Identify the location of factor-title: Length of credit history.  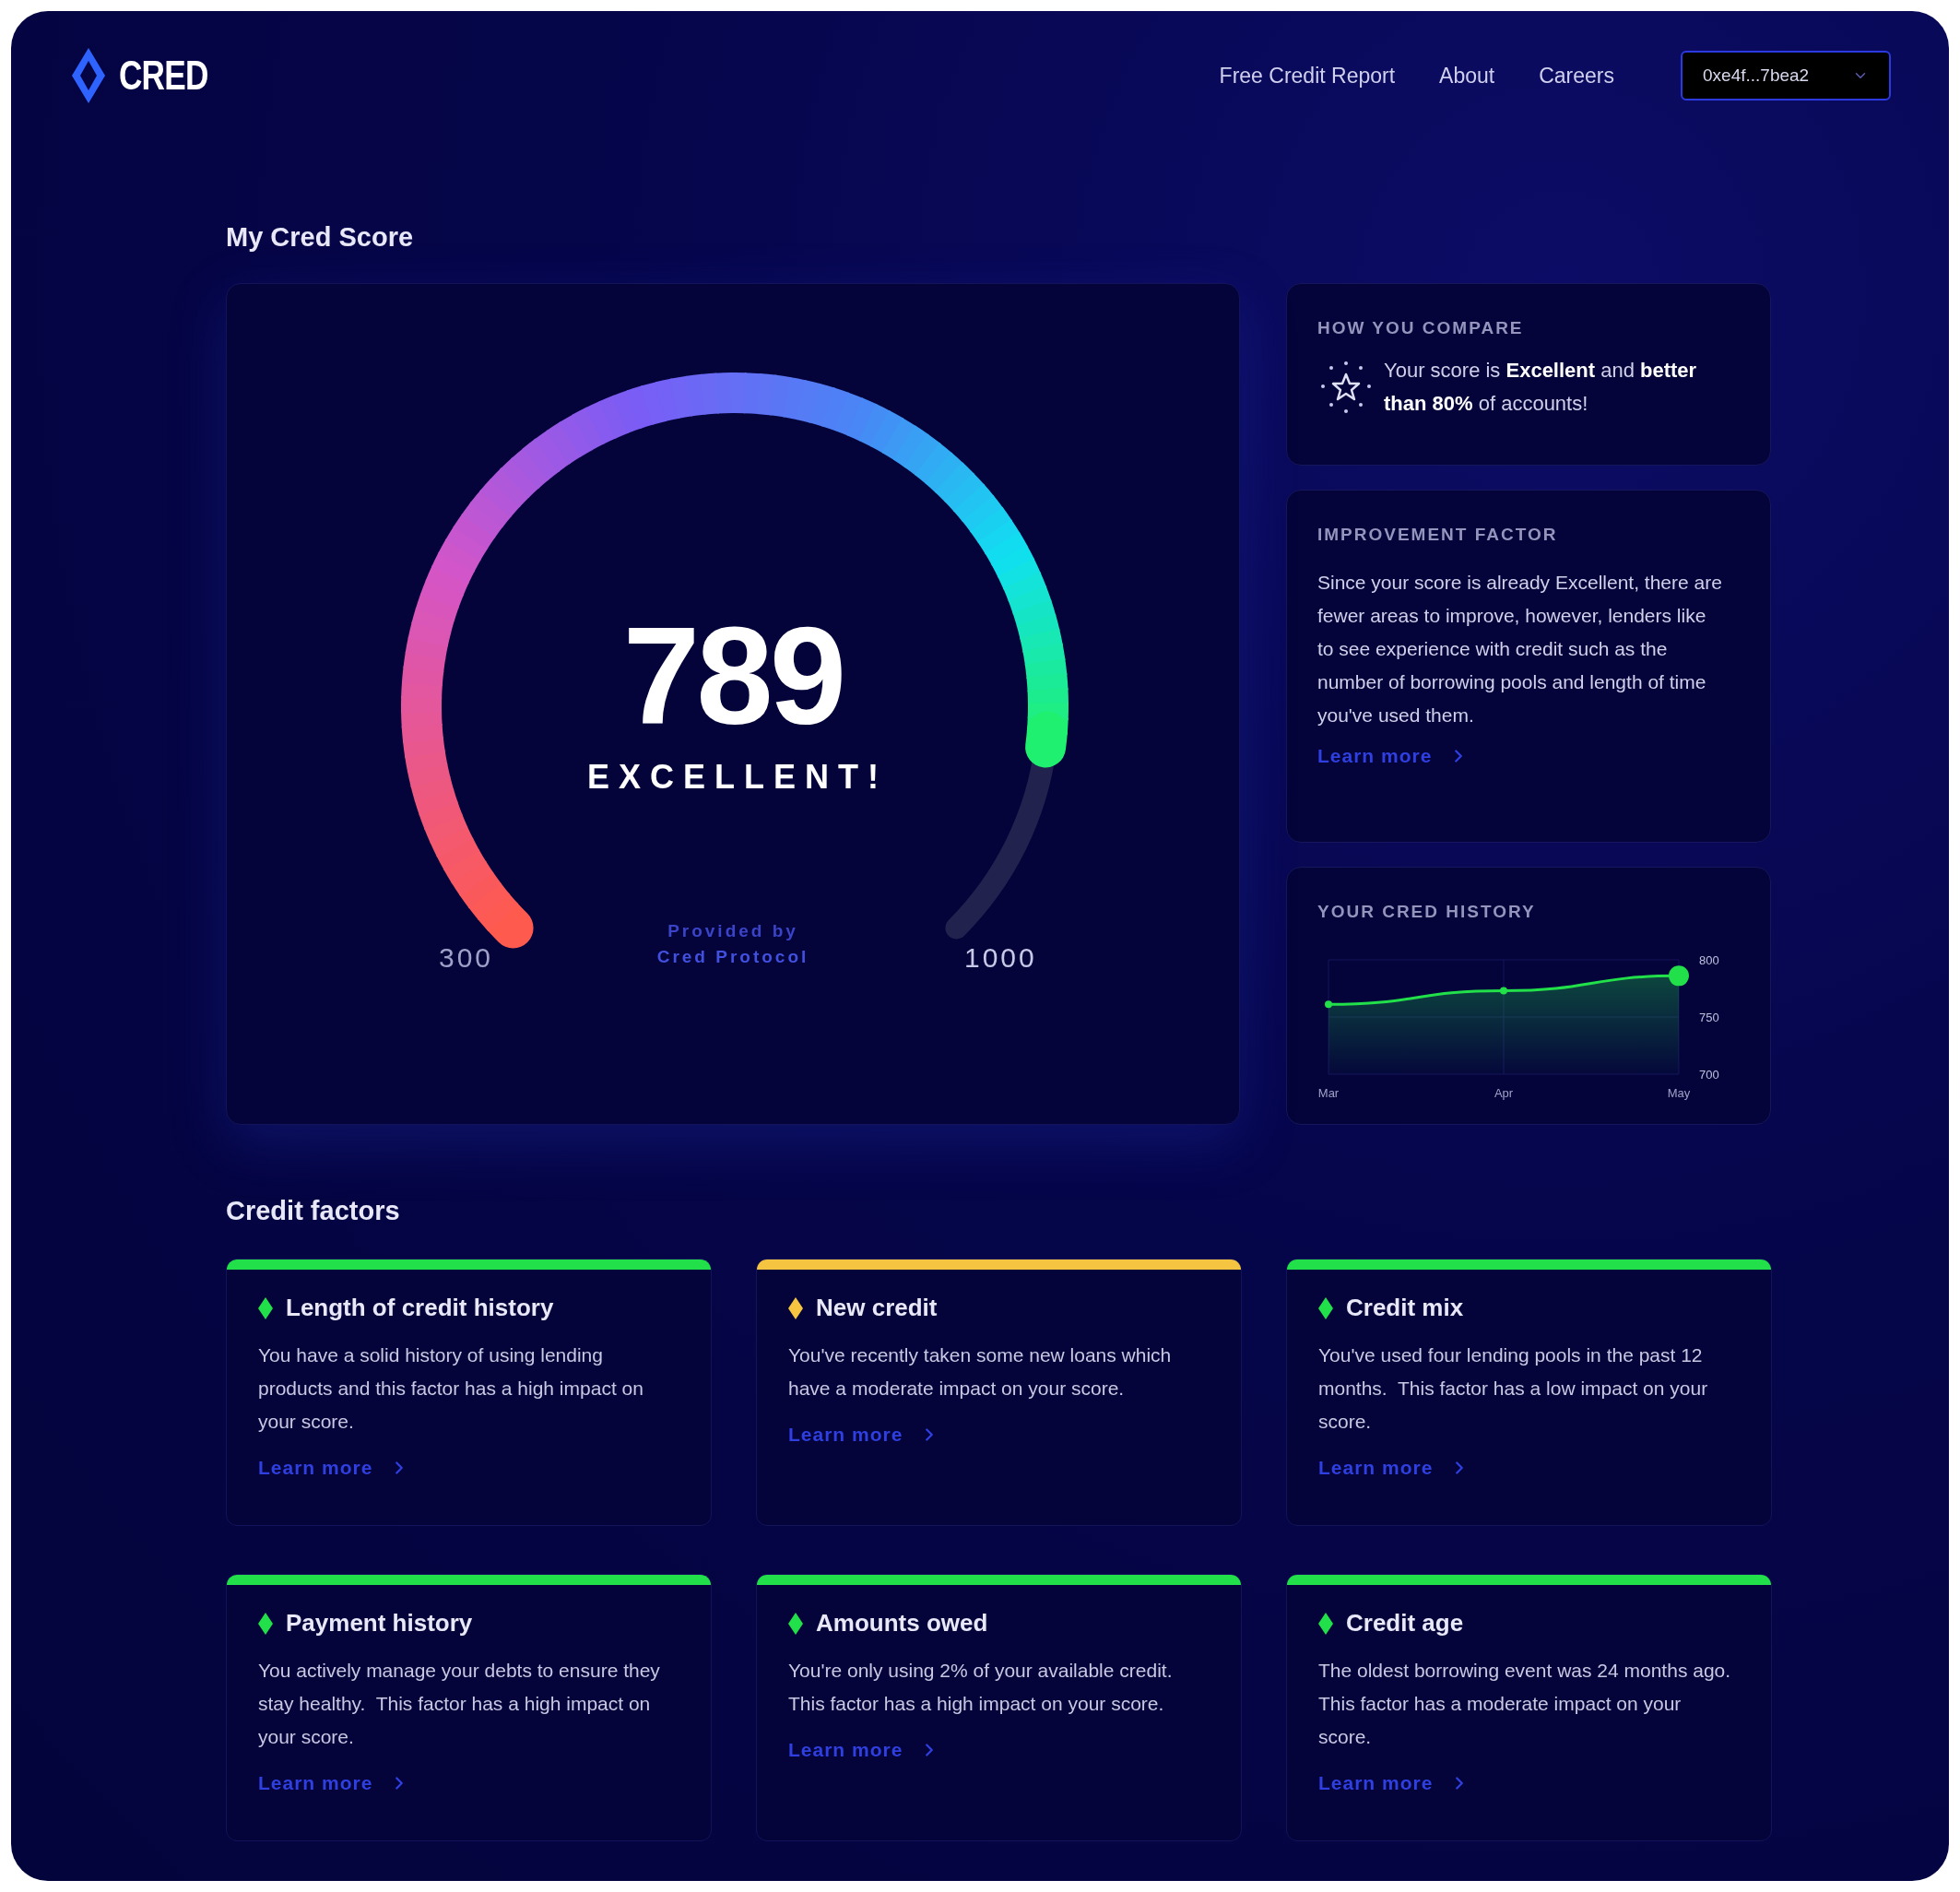
(420, 1308).